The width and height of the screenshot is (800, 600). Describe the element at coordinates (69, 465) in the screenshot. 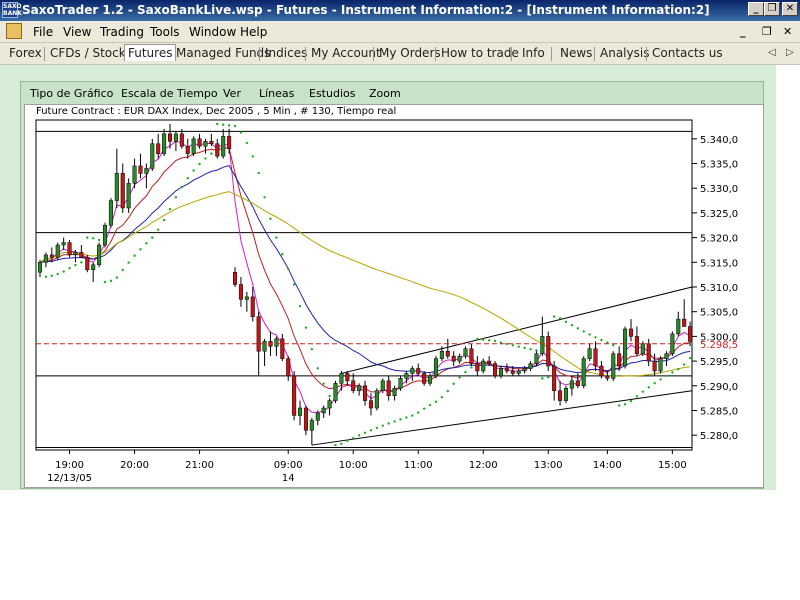

I see `x-tick-label: 19:00` at that location.